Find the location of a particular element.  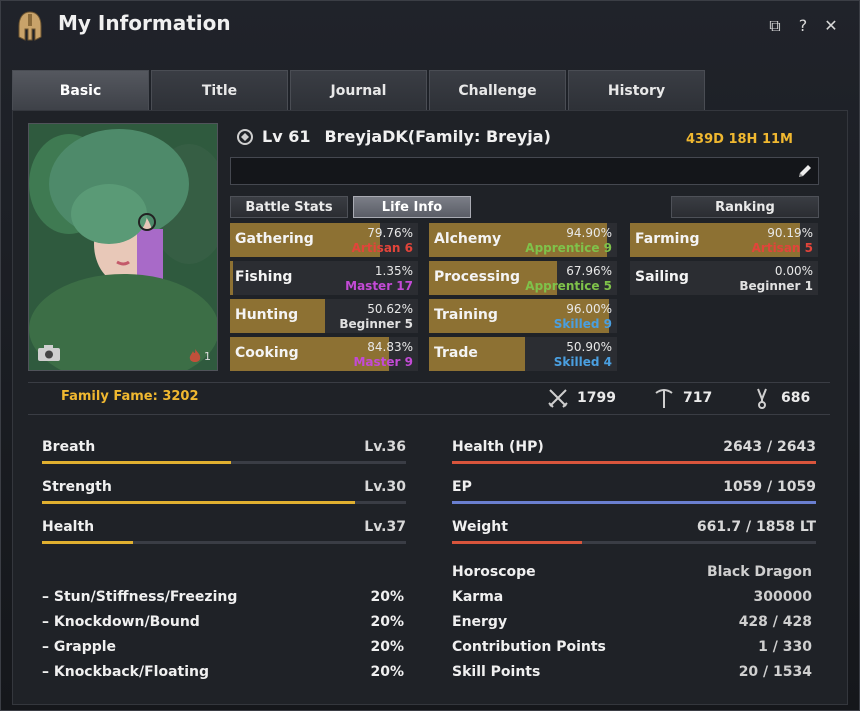

resistance-row: – Knockback/Floating 20% is located at coordinates (223, 674).